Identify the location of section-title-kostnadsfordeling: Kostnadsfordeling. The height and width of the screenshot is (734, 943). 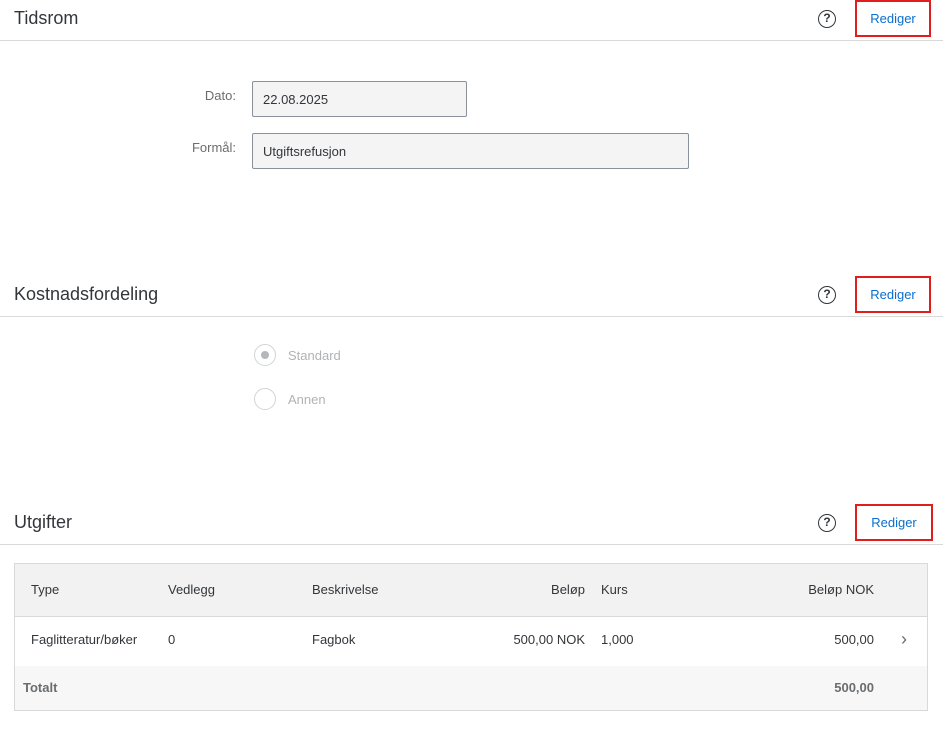
(86, 294).